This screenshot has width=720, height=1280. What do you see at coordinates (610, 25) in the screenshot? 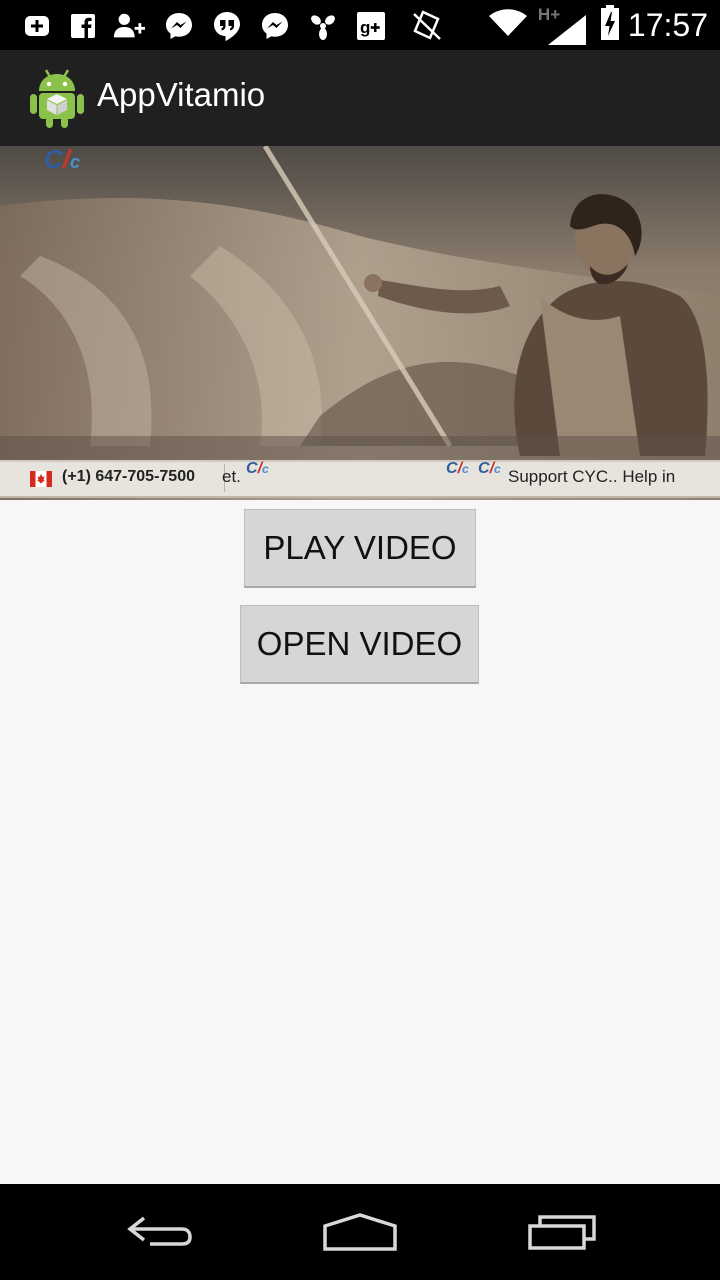
I see `battery-charging-icon` at bounding box center [610, 25].